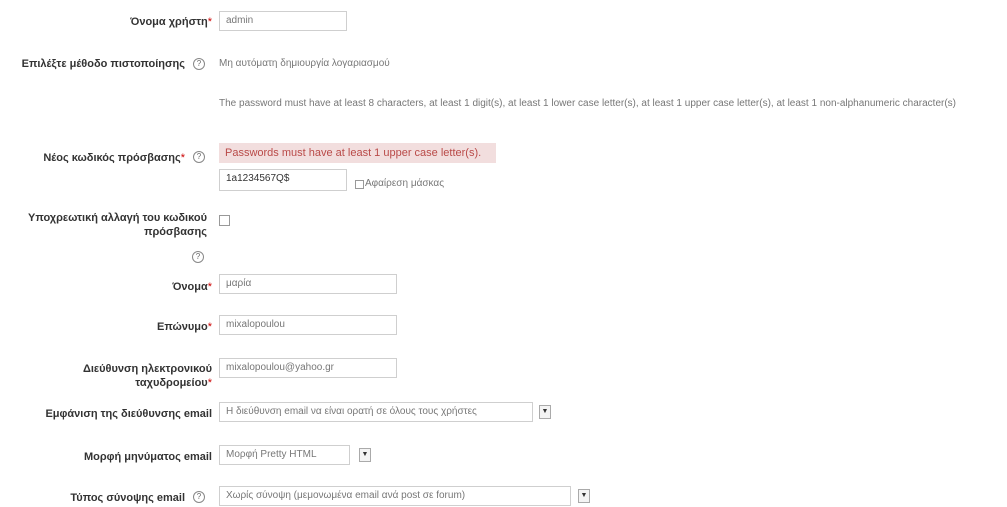 This screenshot has height=507, width=1007. I want to click on unmask-label: Αφαίρεση μάσκας, so click(404, 184).